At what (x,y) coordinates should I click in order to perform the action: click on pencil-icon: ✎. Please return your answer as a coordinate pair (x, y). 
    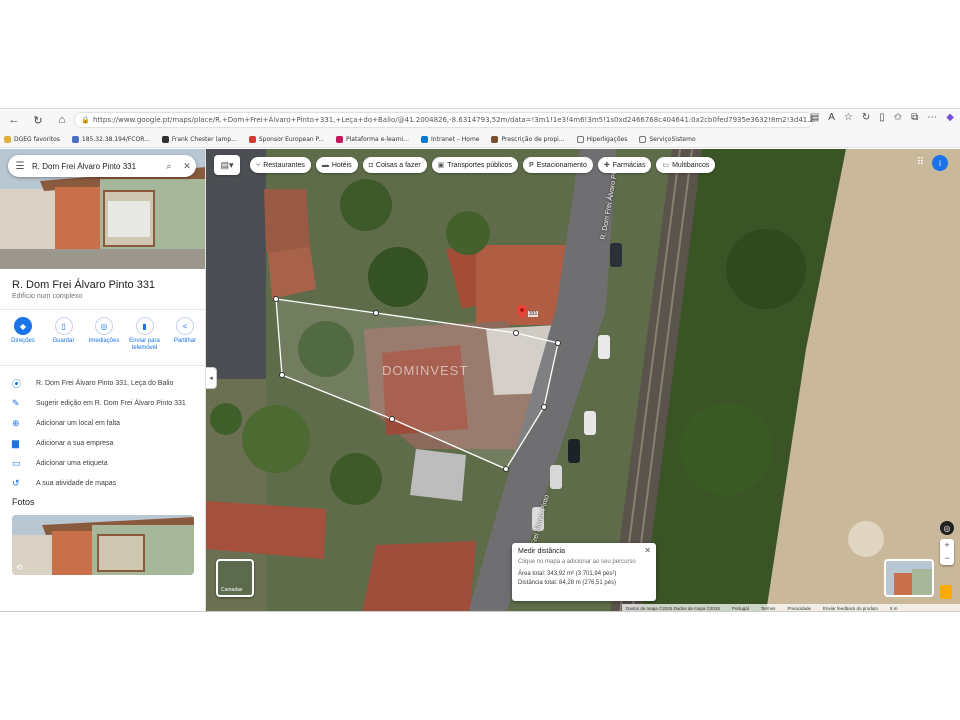
    Looking at the image, I should click on (16, 402).